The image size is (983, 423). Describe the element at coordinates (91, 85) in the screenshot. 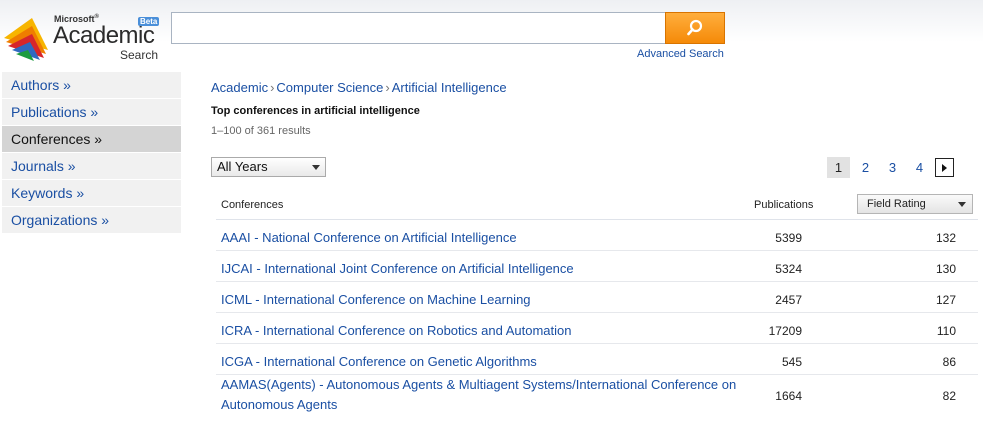

I see `sidebar-item-authors: Authors »` at that location.